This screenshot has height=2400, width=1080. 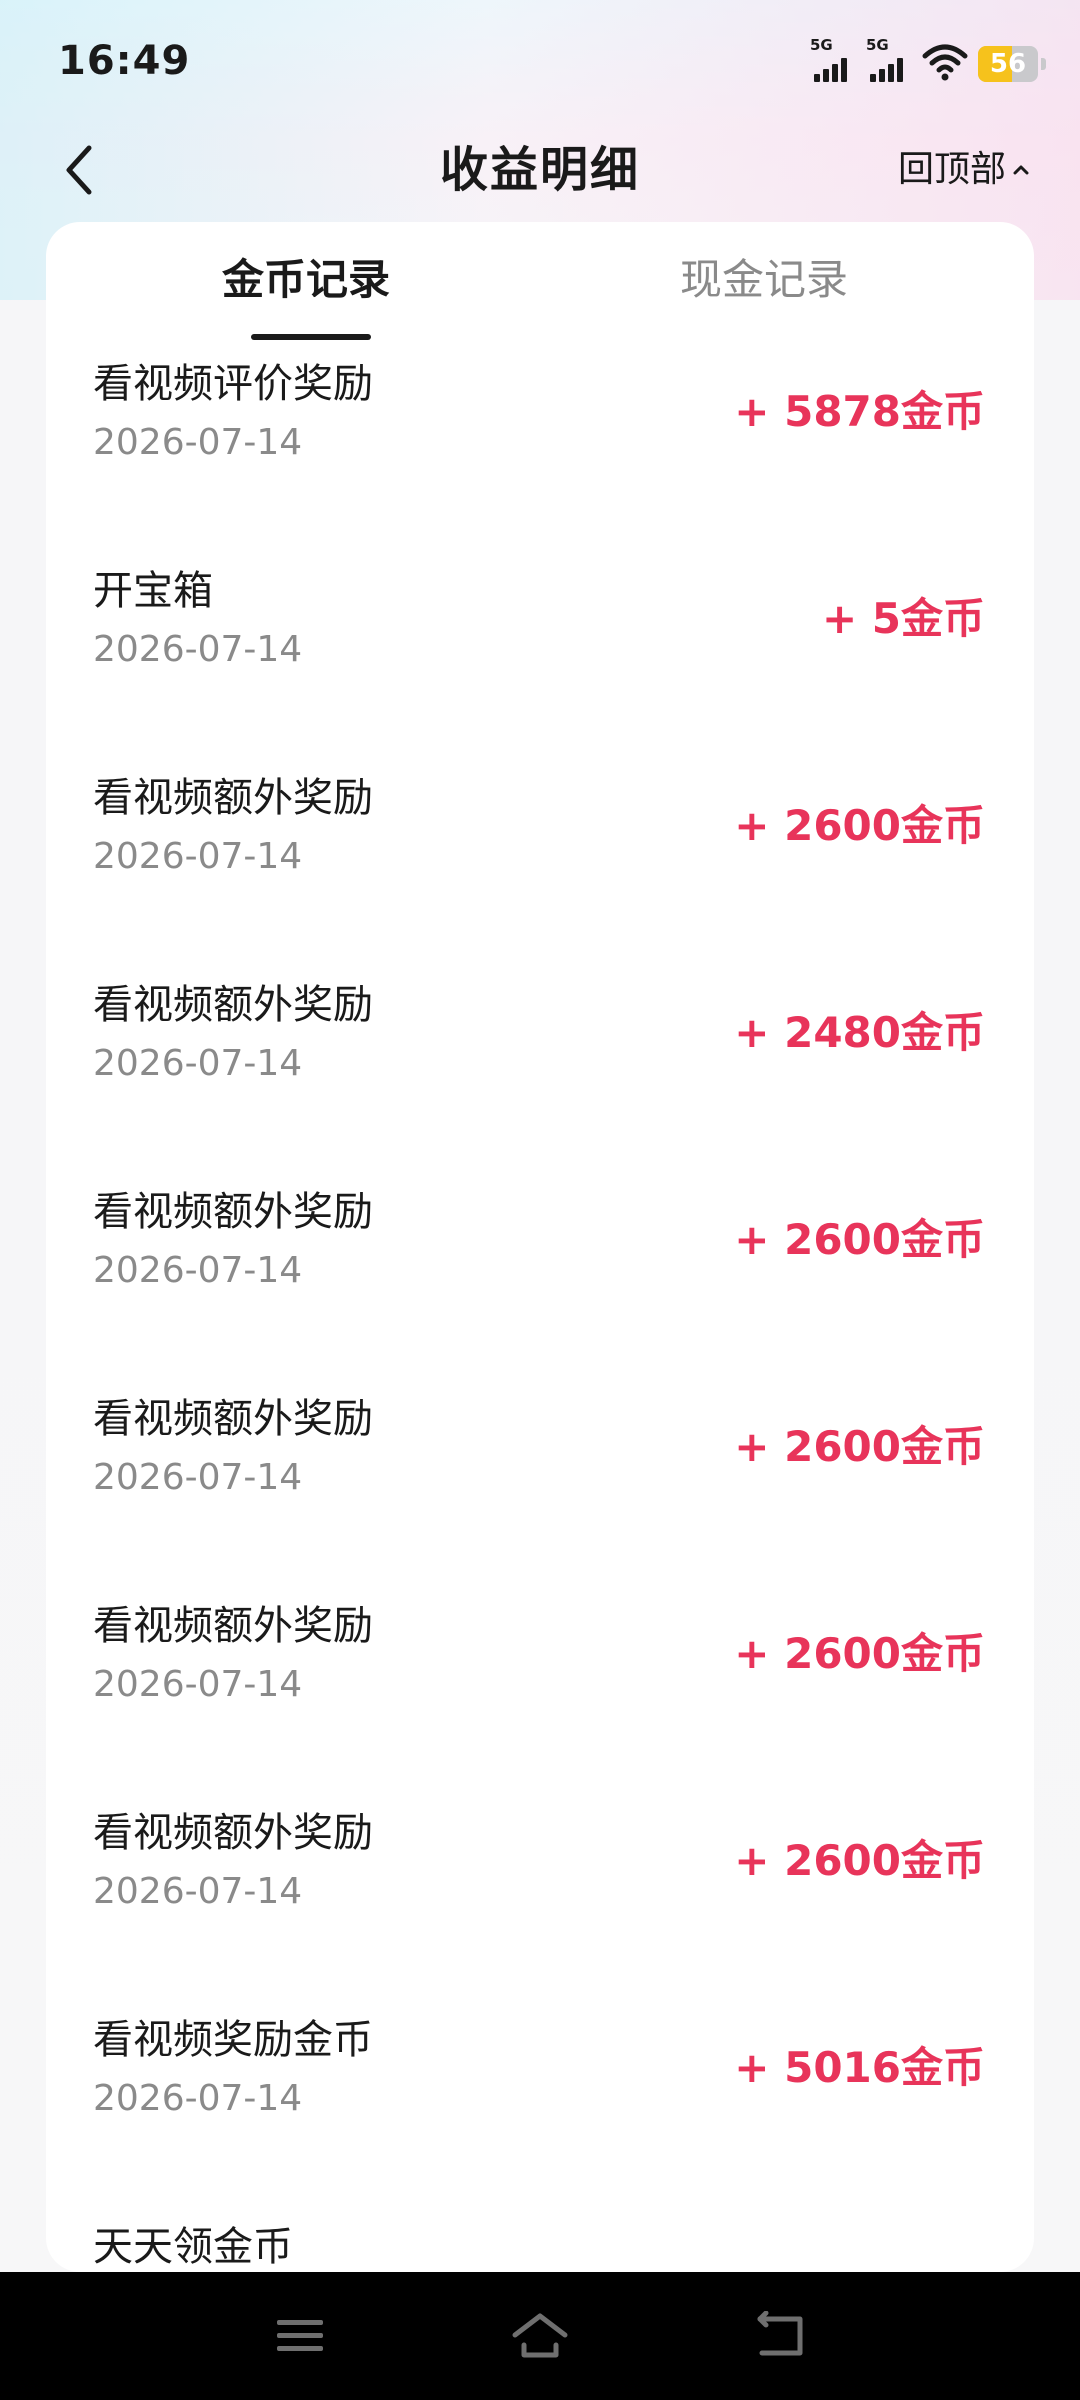 I want to click on list-item: 看视频奖励金币 2026-07-14 + 5016金币, so click(x=540, y=2089).